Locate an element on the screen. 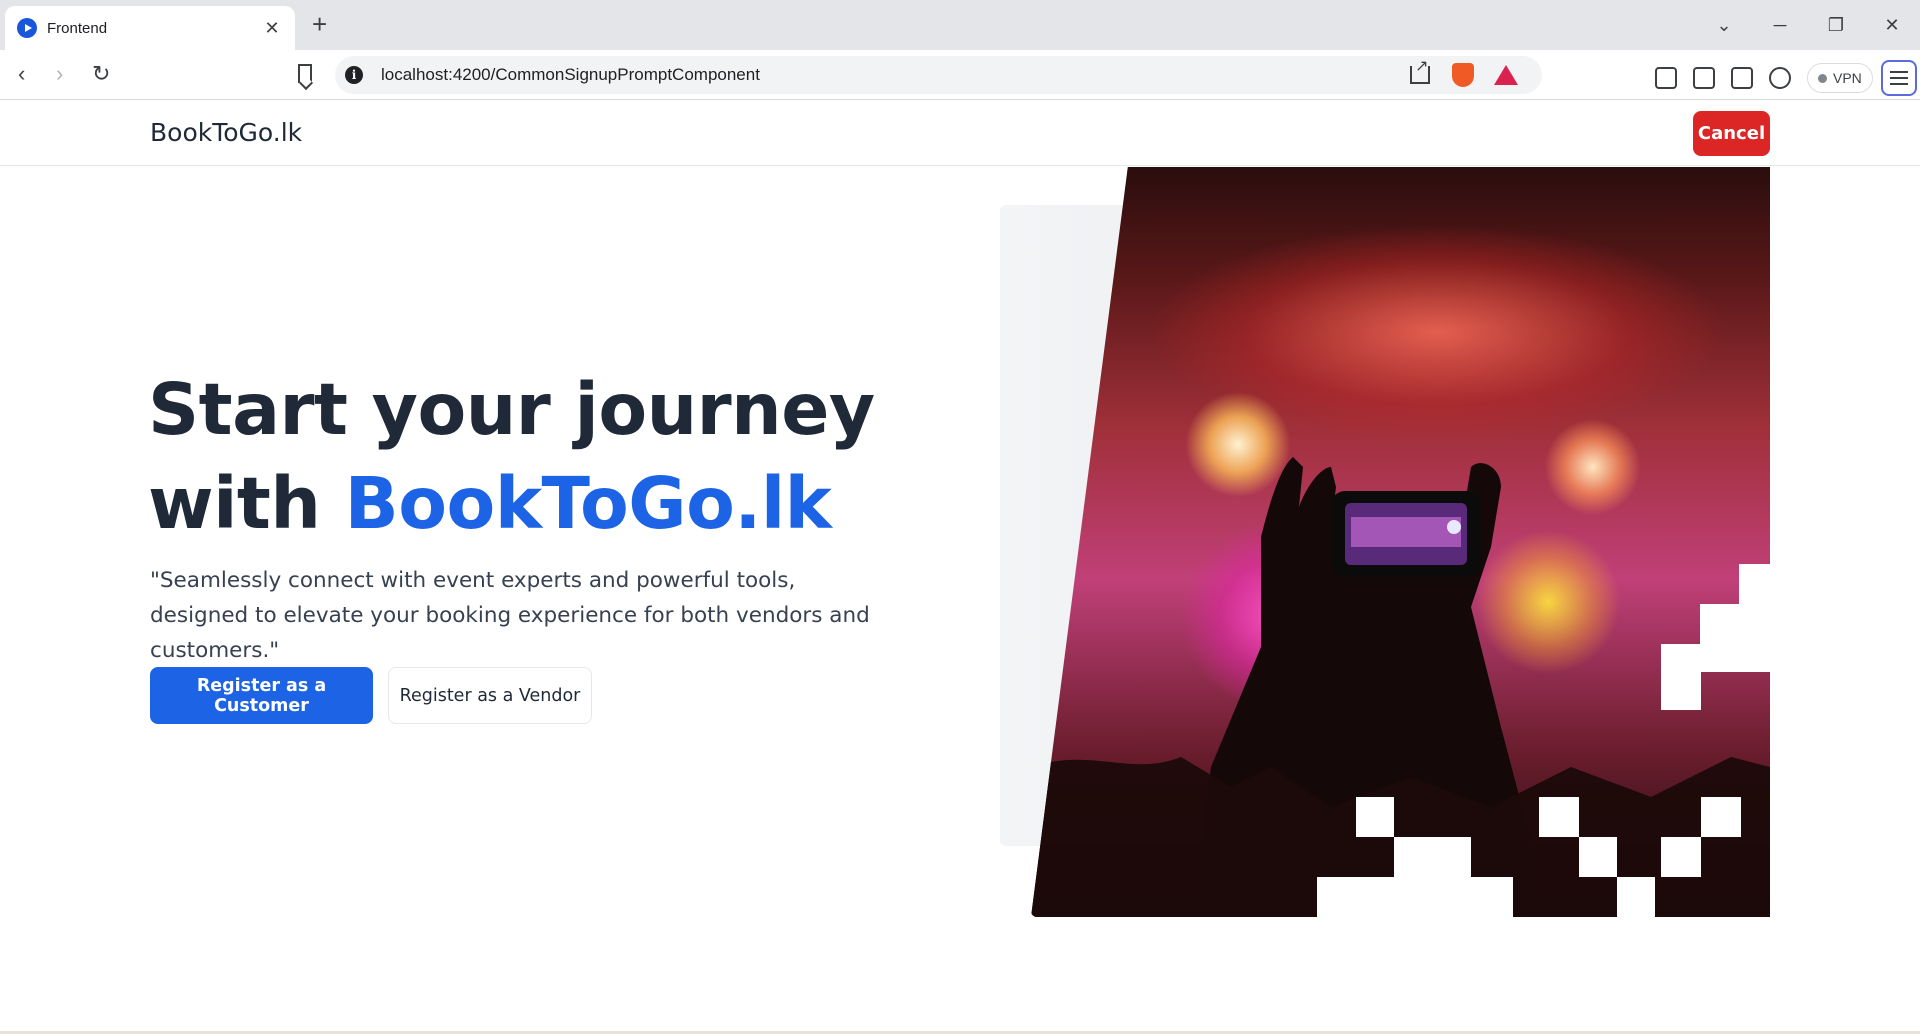 The height and width of the screenshot is (1034, 1920). new-tab-icon: + is located at coordinates (319, 24).